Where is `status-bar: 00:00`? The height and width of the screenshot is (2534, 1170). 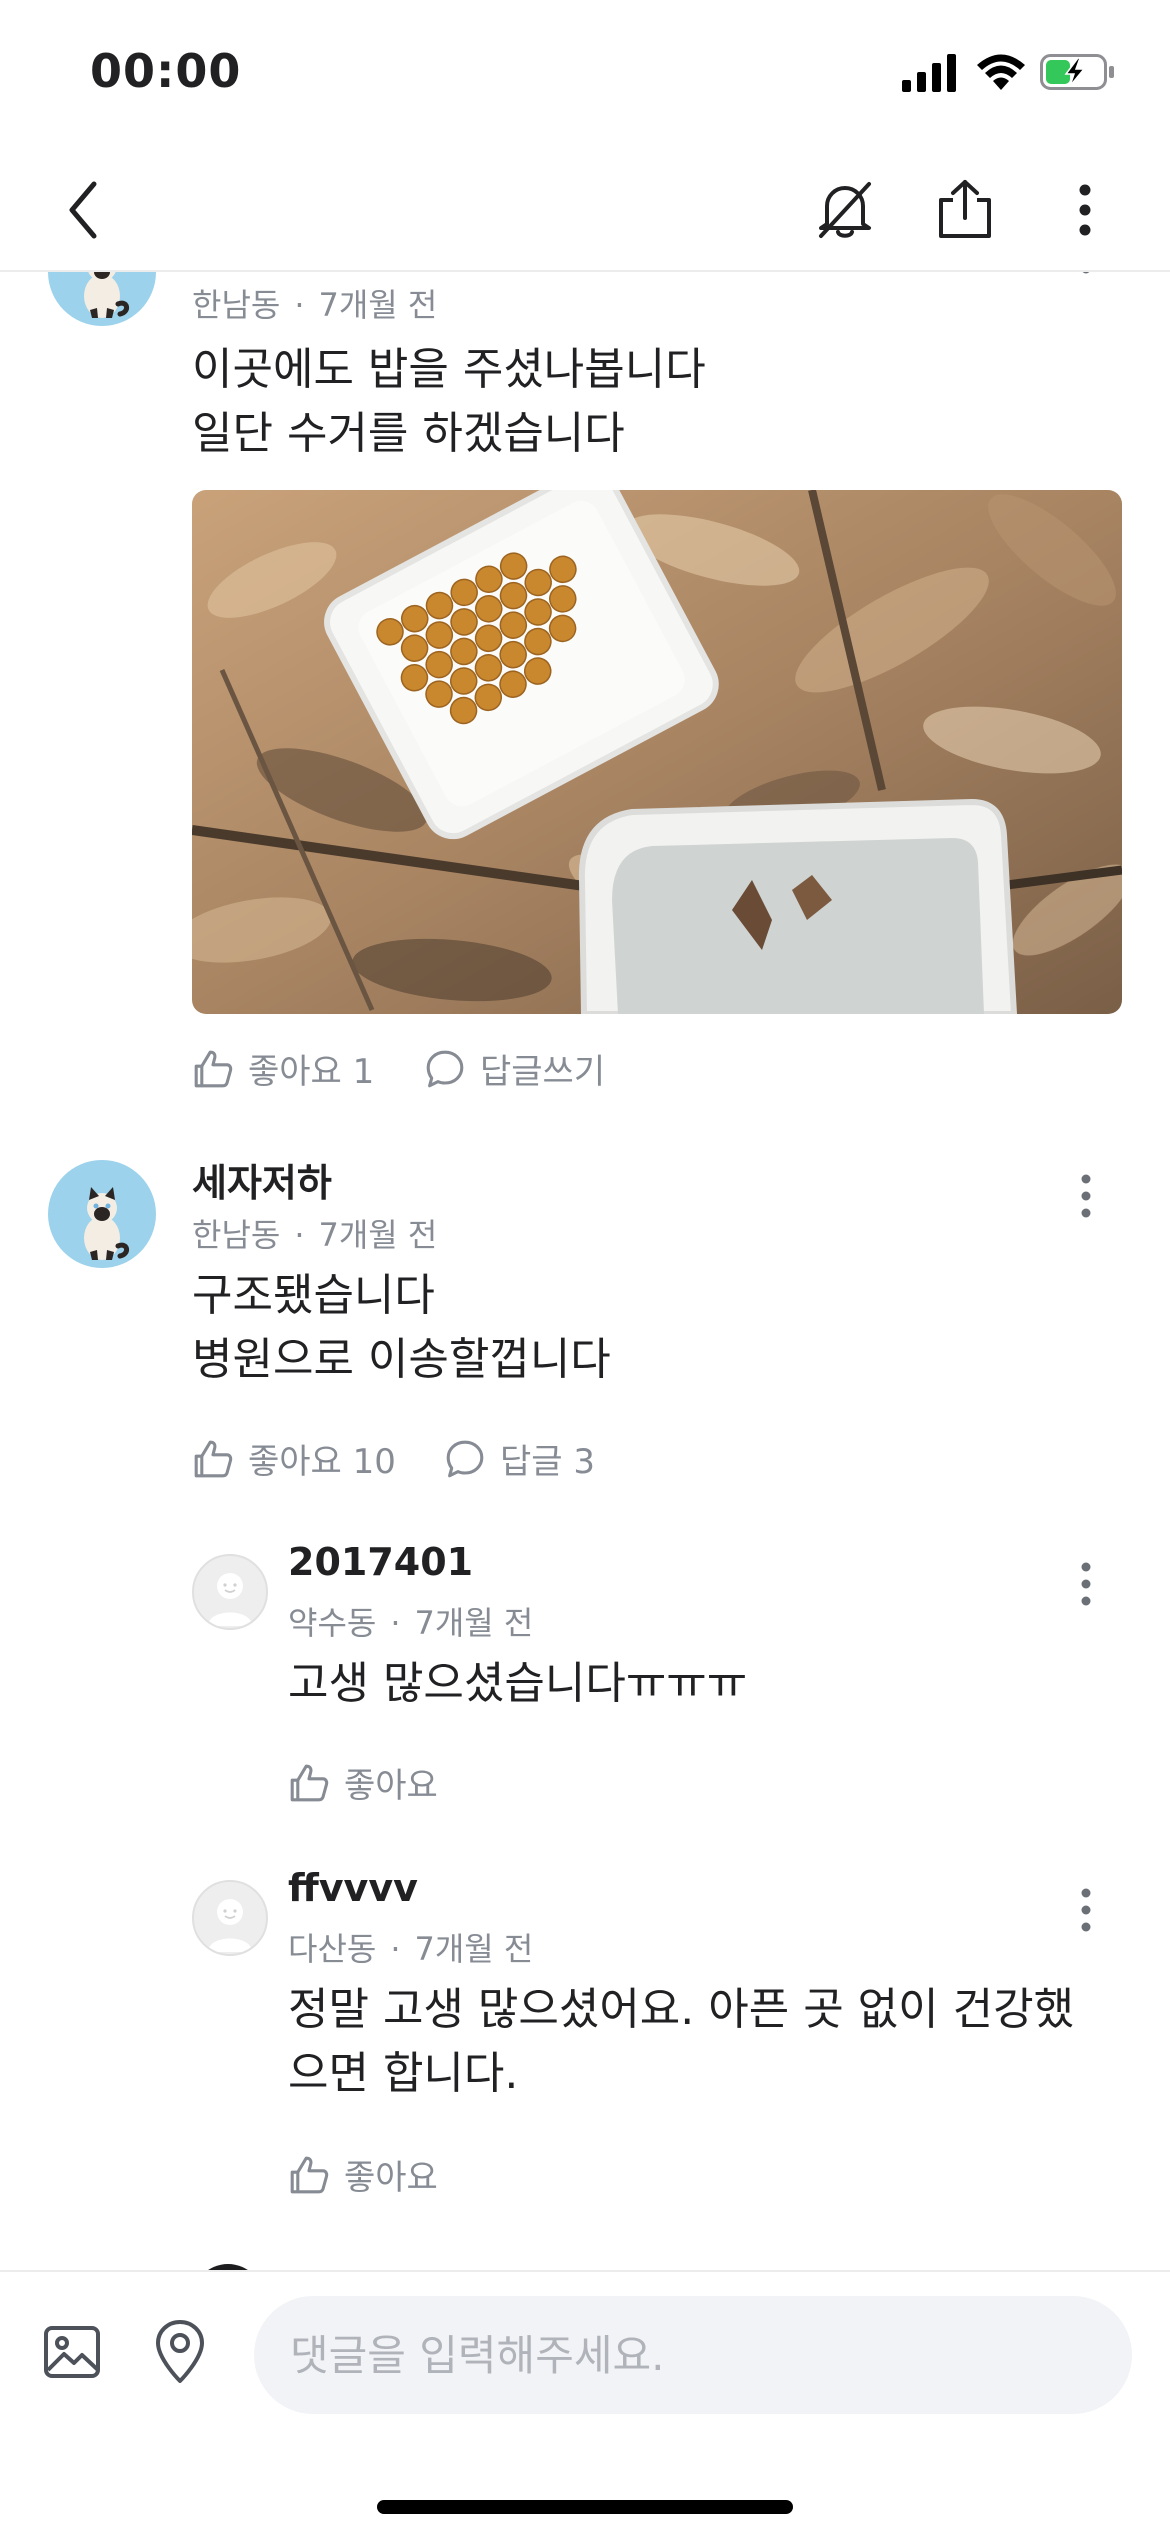 status-bar: 00:00 is located at coordinates (585, 75).